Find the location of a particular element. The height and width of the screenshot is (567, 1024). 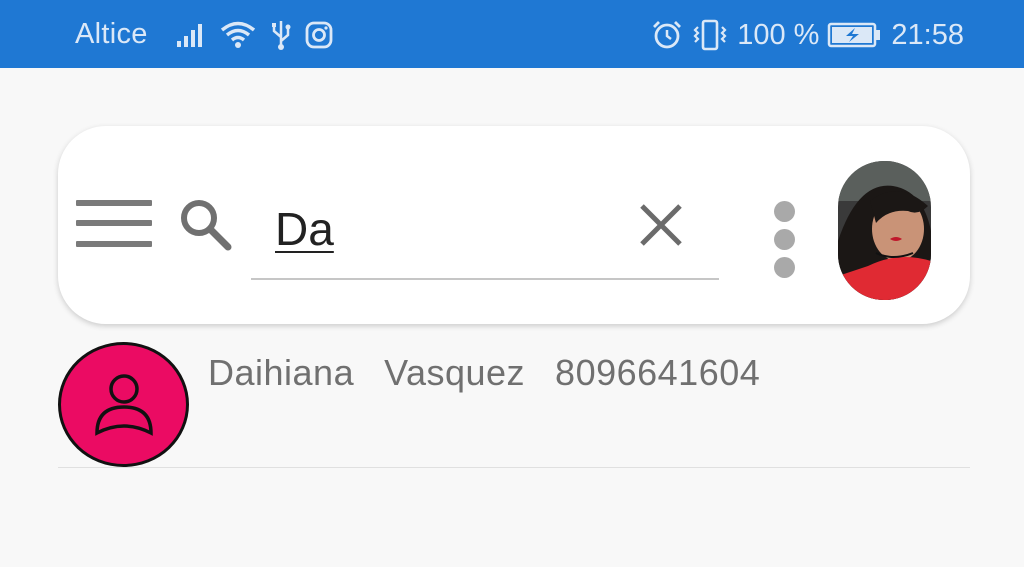

search-query-text: Da is located at coordinates (304, 229).